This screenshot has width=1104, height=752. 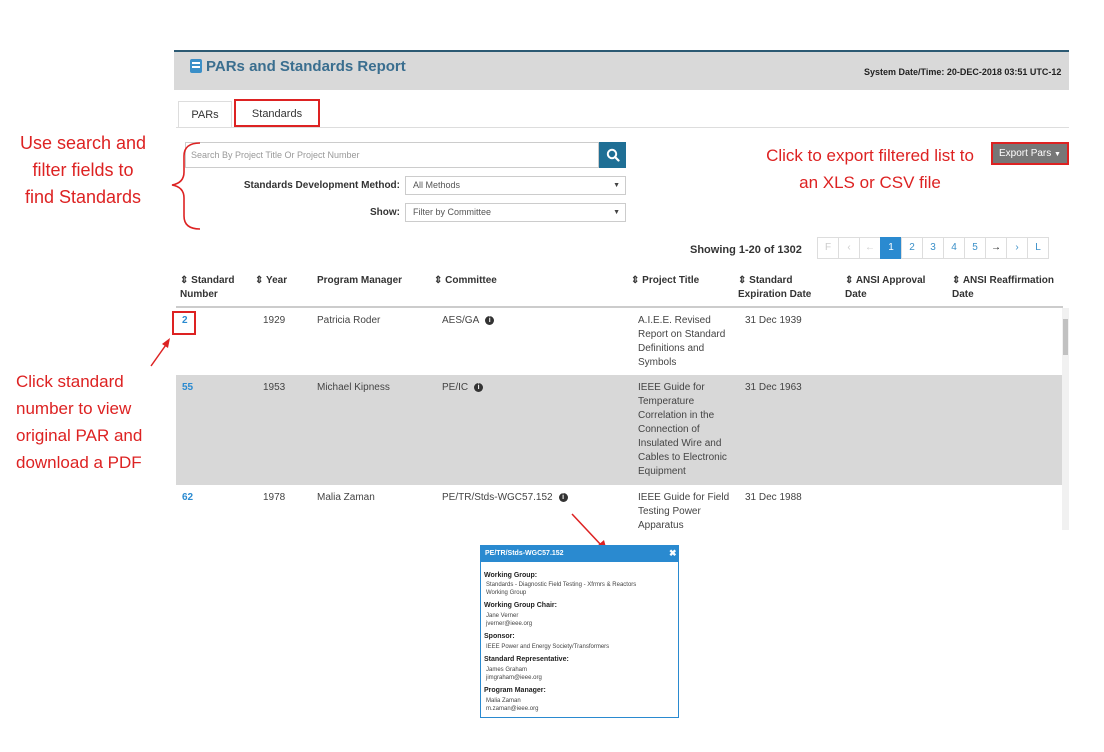 I want to click on arrow-head, so click(x=166, y=343).